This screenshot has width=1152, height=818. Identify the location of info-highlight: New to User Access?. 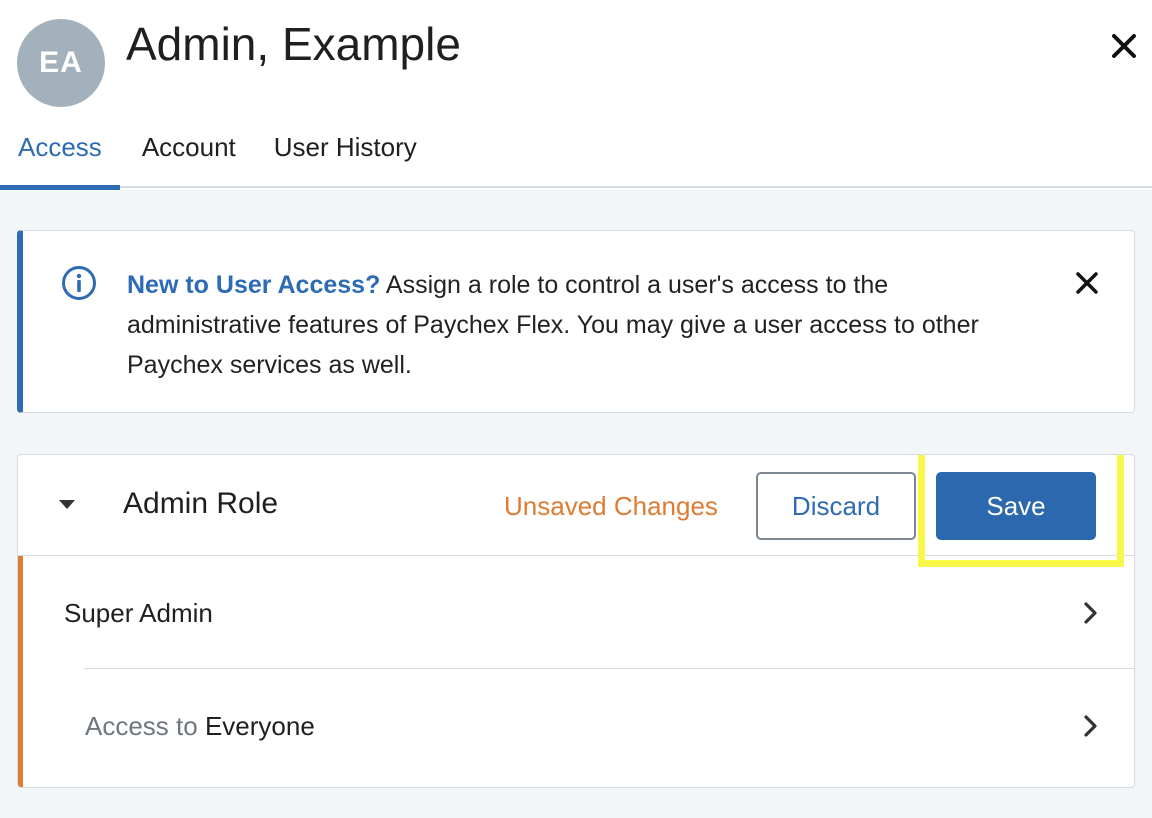
(254, 285).